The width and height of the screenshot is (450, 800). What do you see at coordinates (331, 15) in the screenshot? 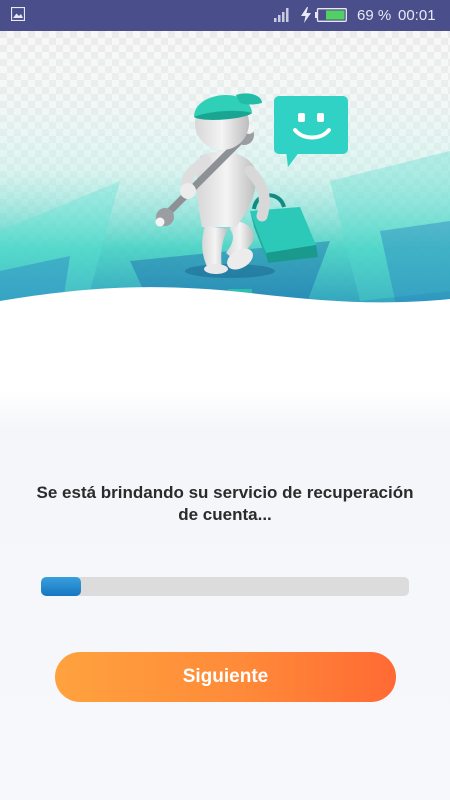
I see `battery-icon` at bounding box center [331, 15].